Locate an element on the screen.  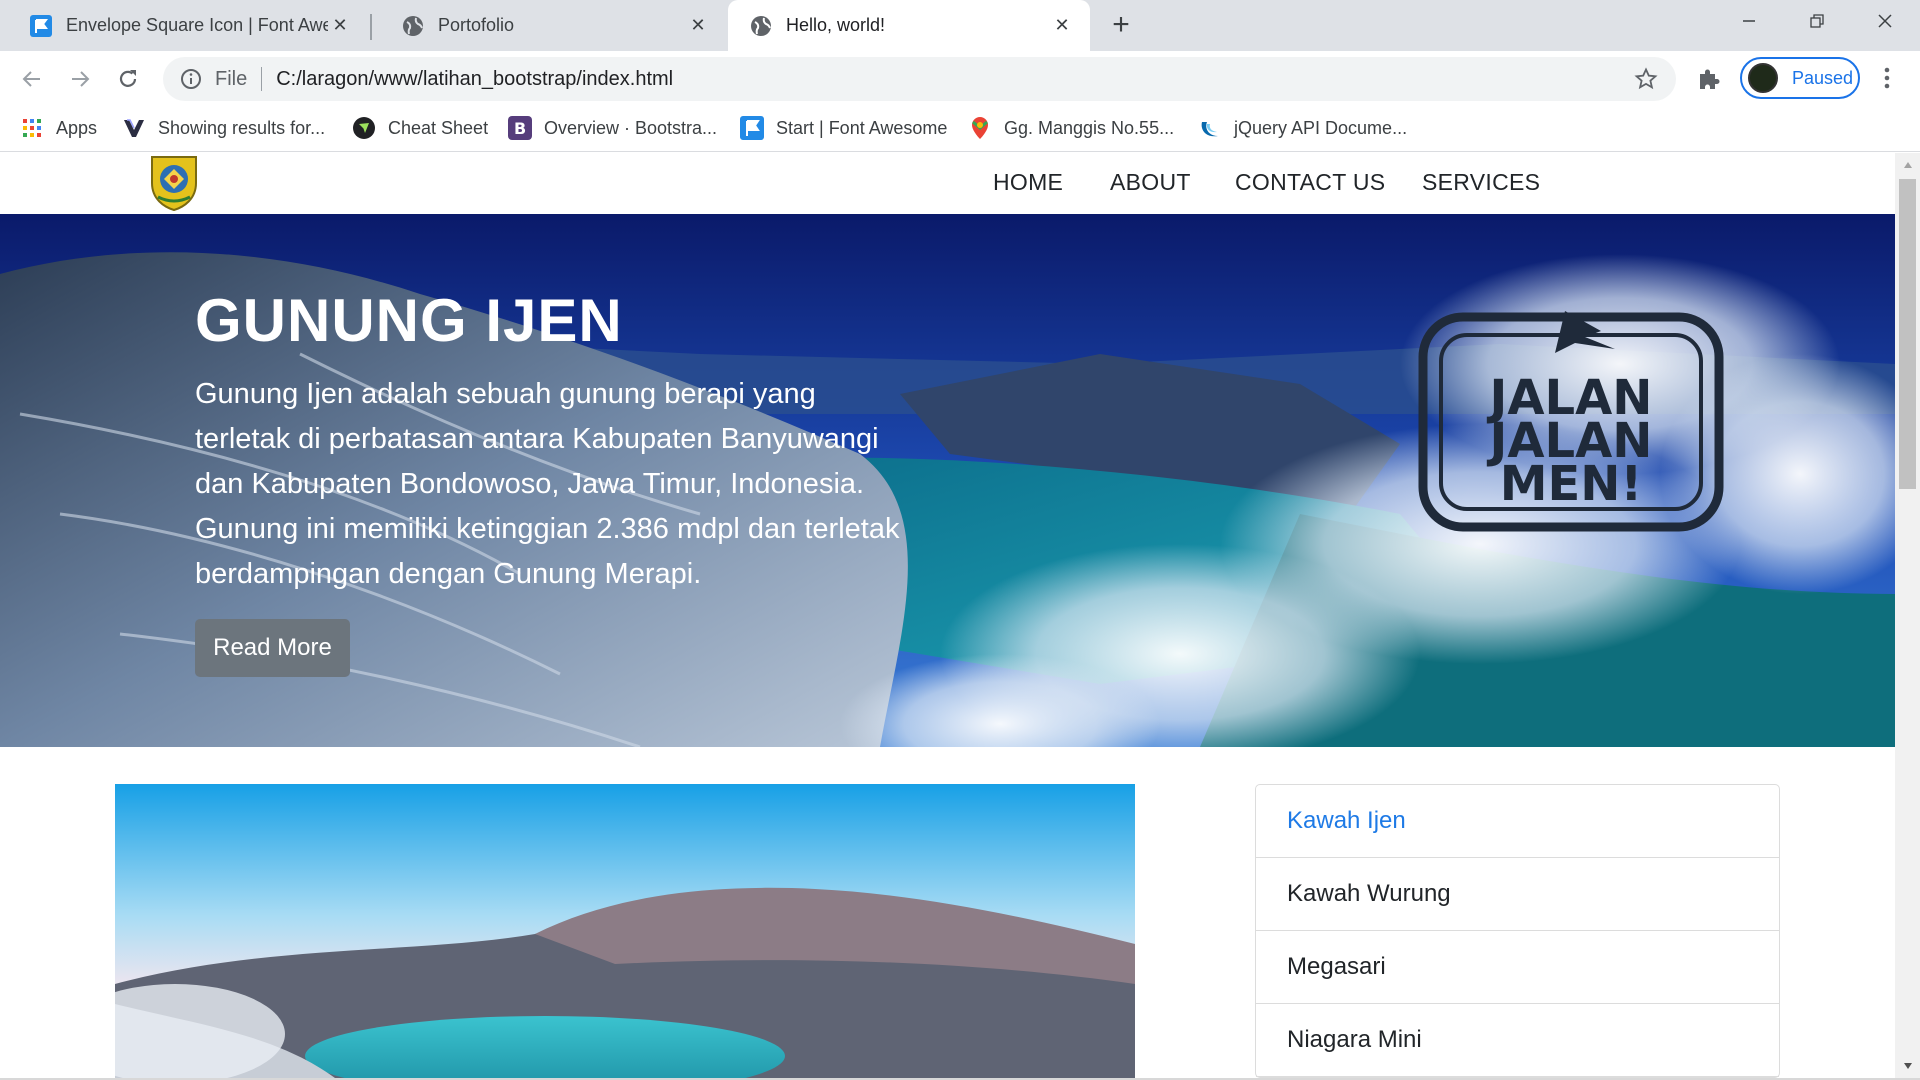
profile-button: Paused is located at coordinates (1800, 78).